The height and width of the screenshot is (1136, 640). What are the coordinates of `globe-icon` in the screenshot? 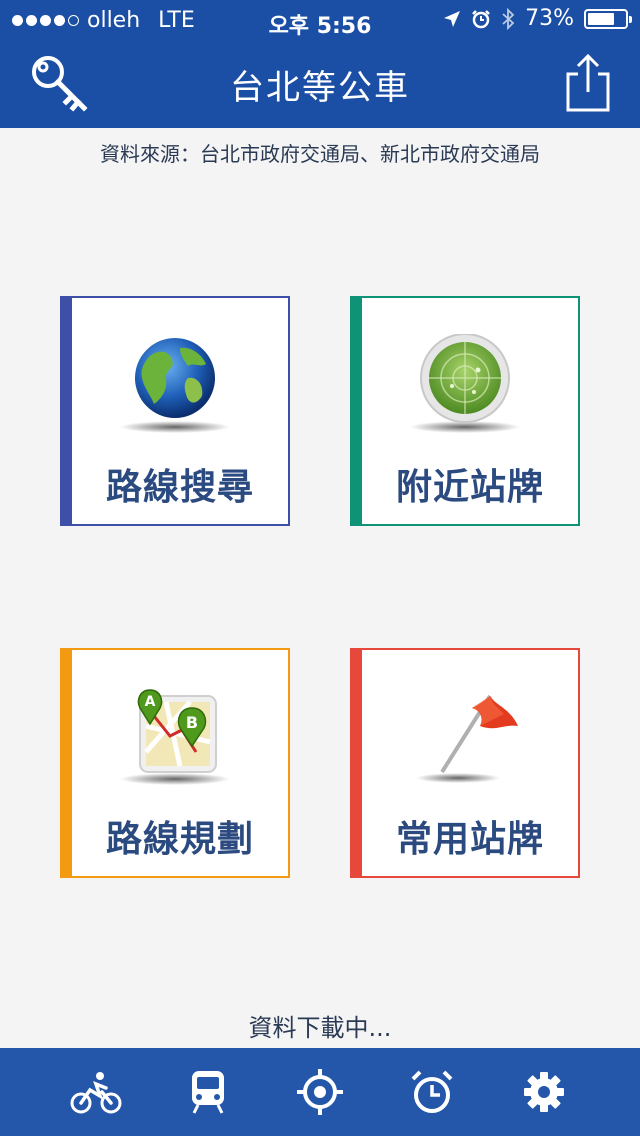 It's located at (175, 385).